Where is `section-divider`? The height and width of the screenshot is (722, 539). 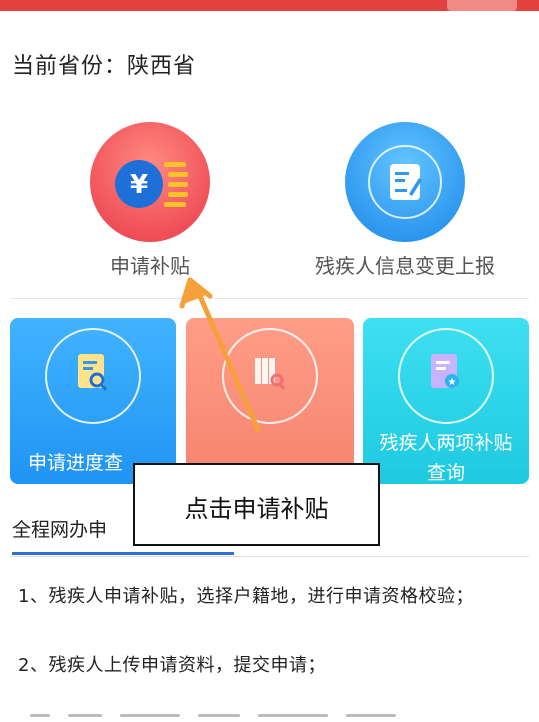
section-divider is located at coordinates (269, 298).